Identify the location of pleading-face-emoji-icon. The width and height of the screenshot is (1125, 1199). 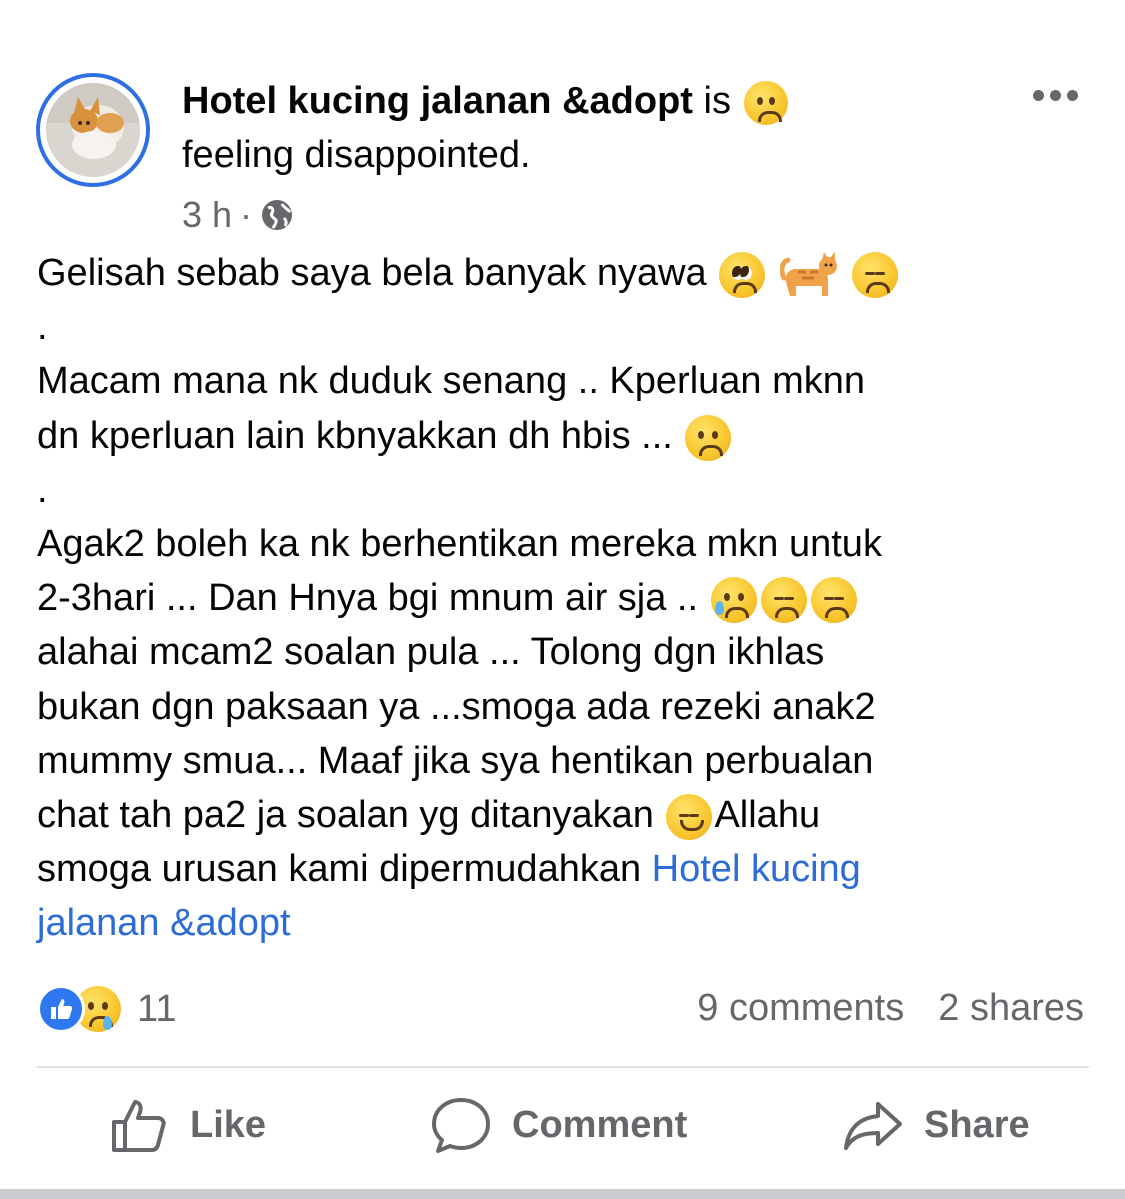
(742, 274).